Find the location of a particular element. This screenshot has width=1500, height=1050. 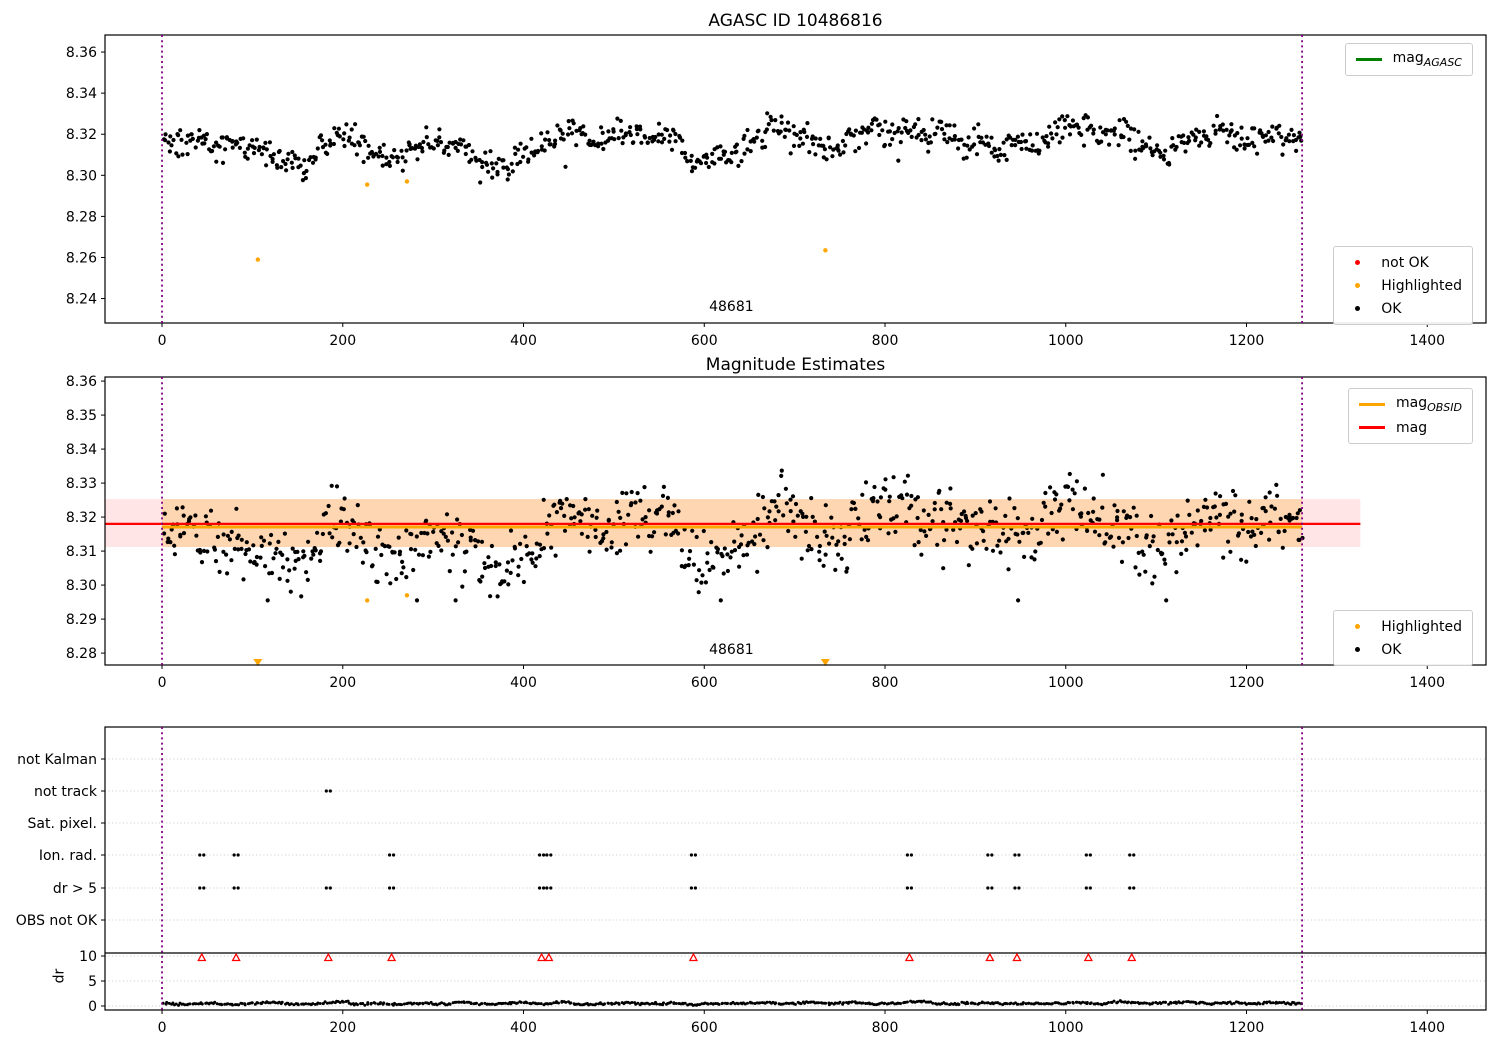

x-tick-label: 0 is located at coordinates (162, 683).